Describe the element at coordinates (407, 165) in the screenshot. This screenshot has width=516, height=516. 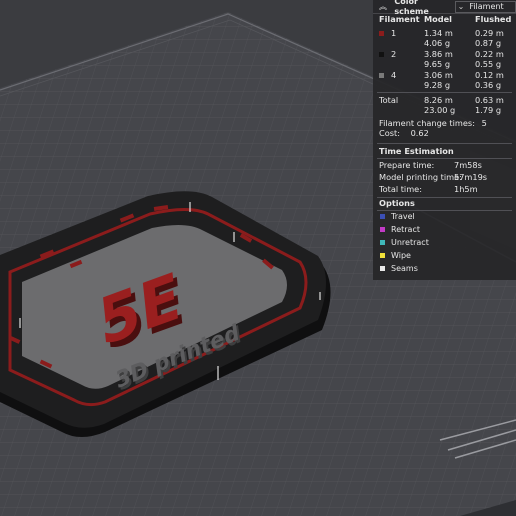
I see `prepare-time-label: Prepare time:` at that location.